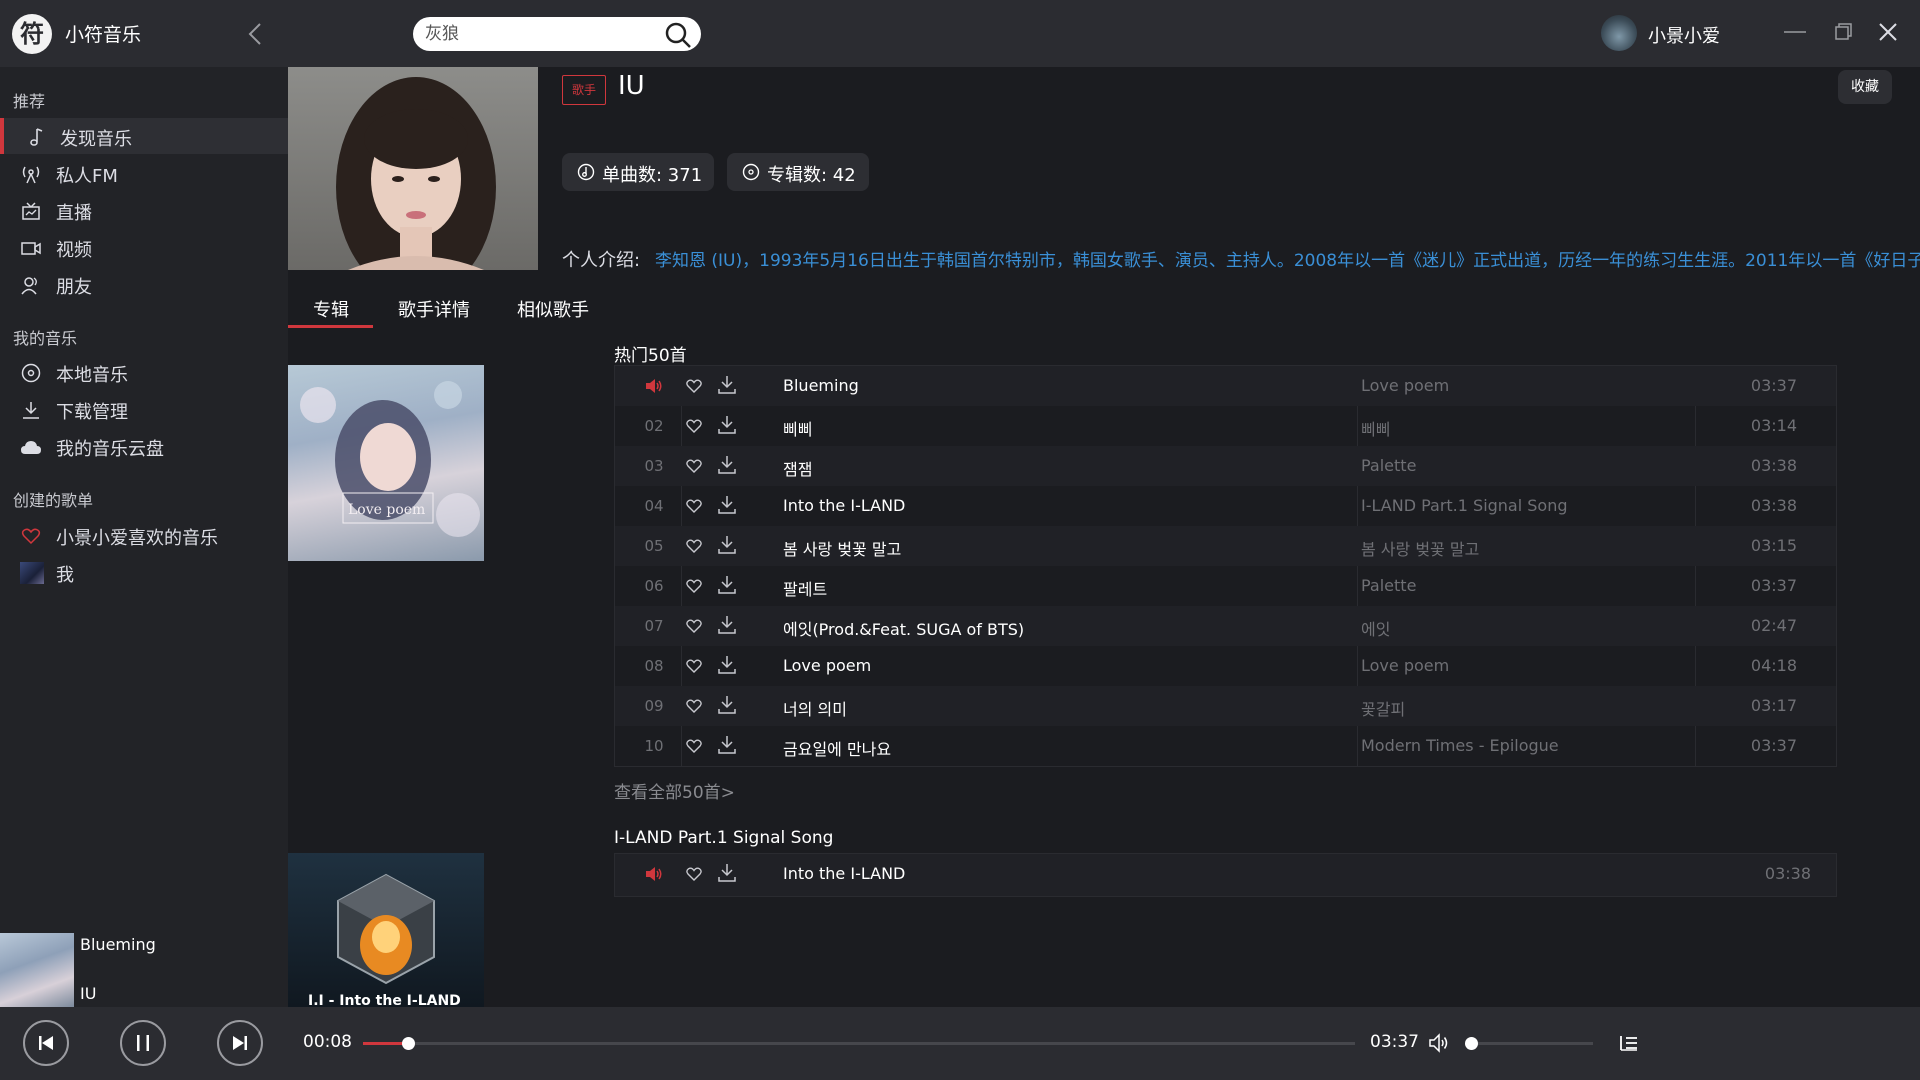 The height and width of the screenshot is (1080, 1920). I want to click on user-name: 小景小爱, so click(1684, 35).